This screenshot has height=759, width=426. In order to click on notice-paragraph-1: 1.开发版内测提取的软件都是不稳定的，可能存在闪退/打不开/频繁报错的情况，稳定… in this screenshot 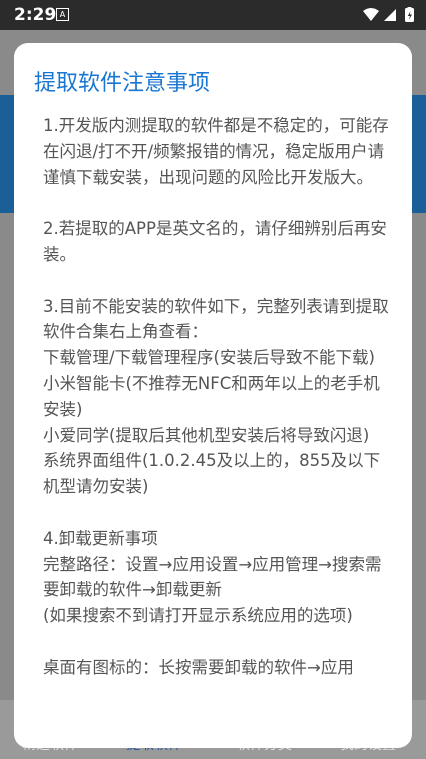, I will do `click(216, 151)`.